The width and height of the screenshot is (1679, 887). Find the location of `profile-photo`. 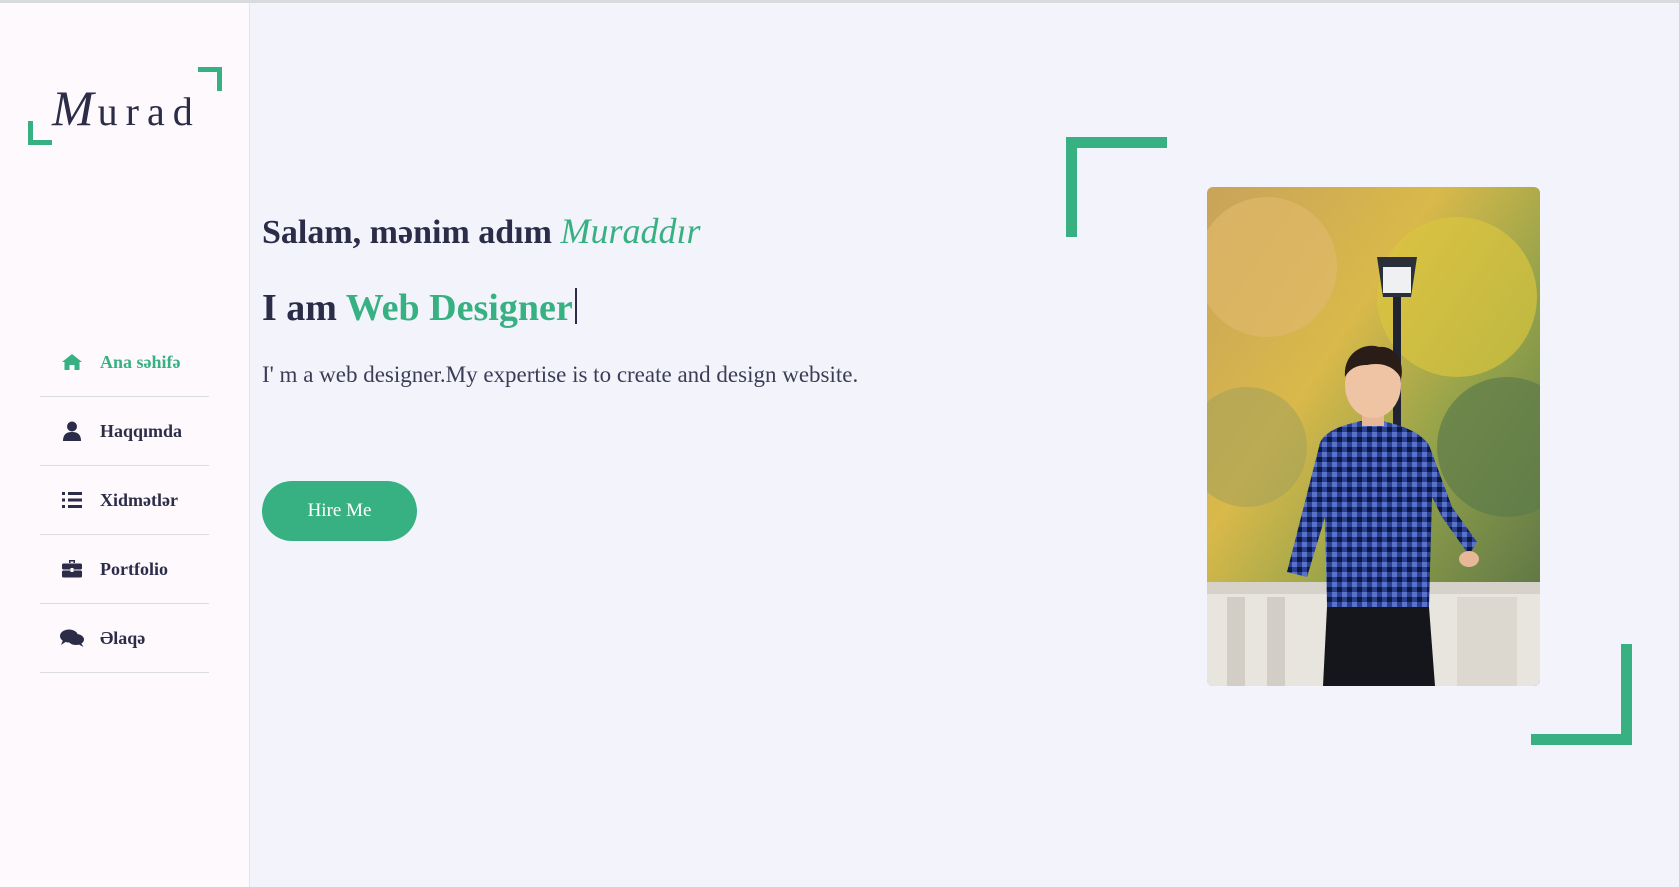

profile-photo is located at coordinates (1373, 436).